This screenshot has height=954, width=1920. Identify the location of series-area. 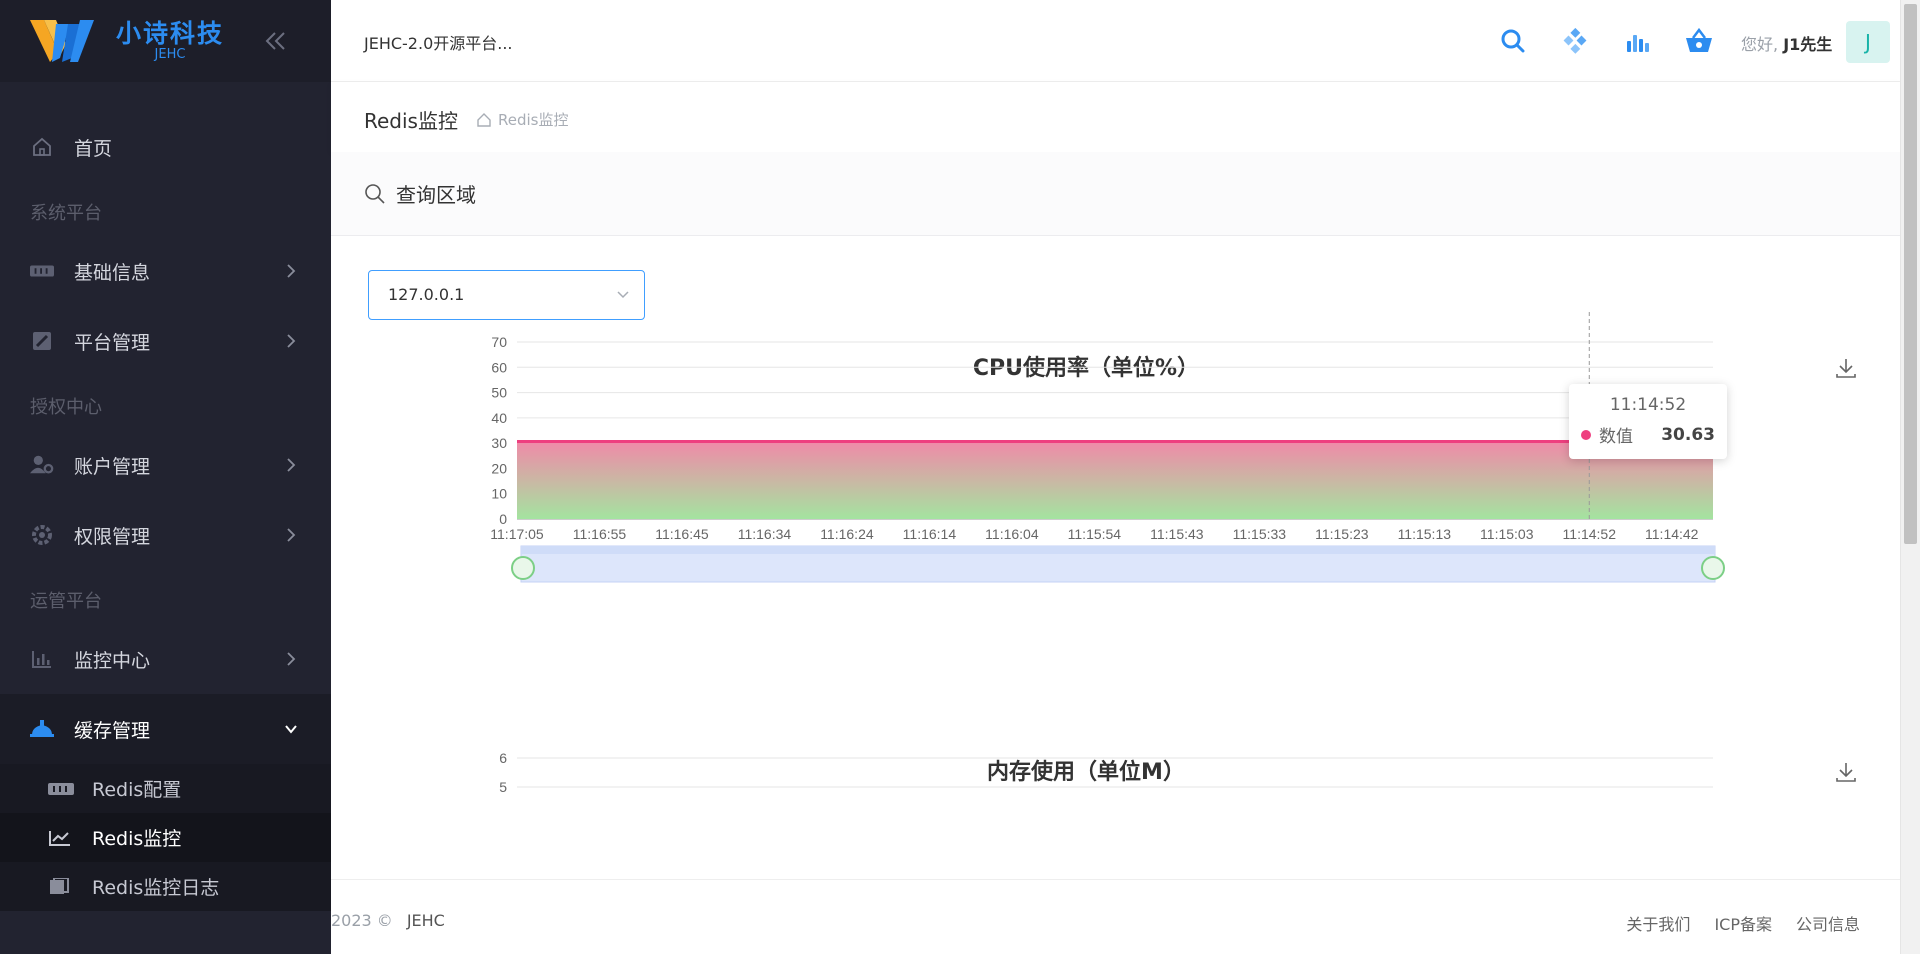
(1115, 480).